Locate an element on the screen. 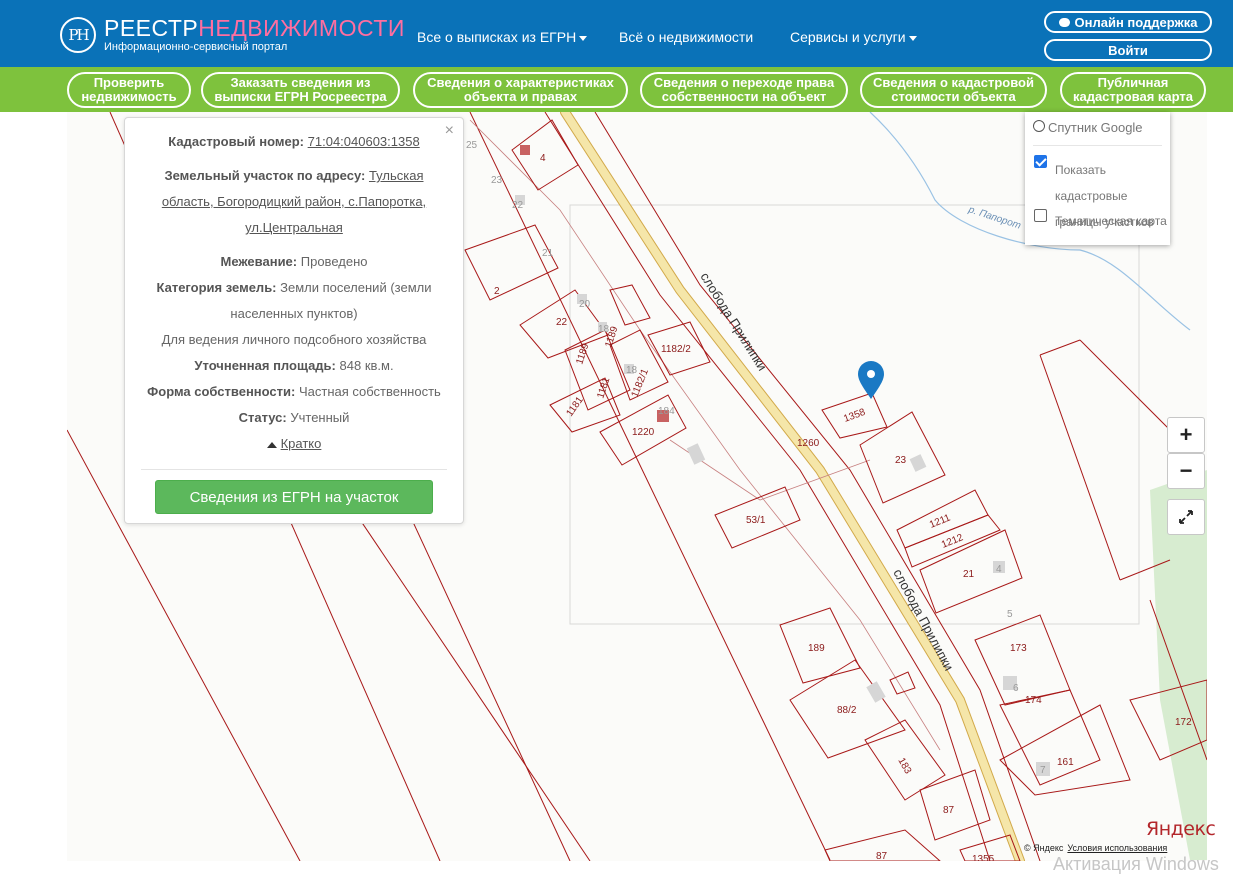 The height and width of the screenshot is (875, 1233). parcel-label: 1189 is located at coordinates (582, 354).